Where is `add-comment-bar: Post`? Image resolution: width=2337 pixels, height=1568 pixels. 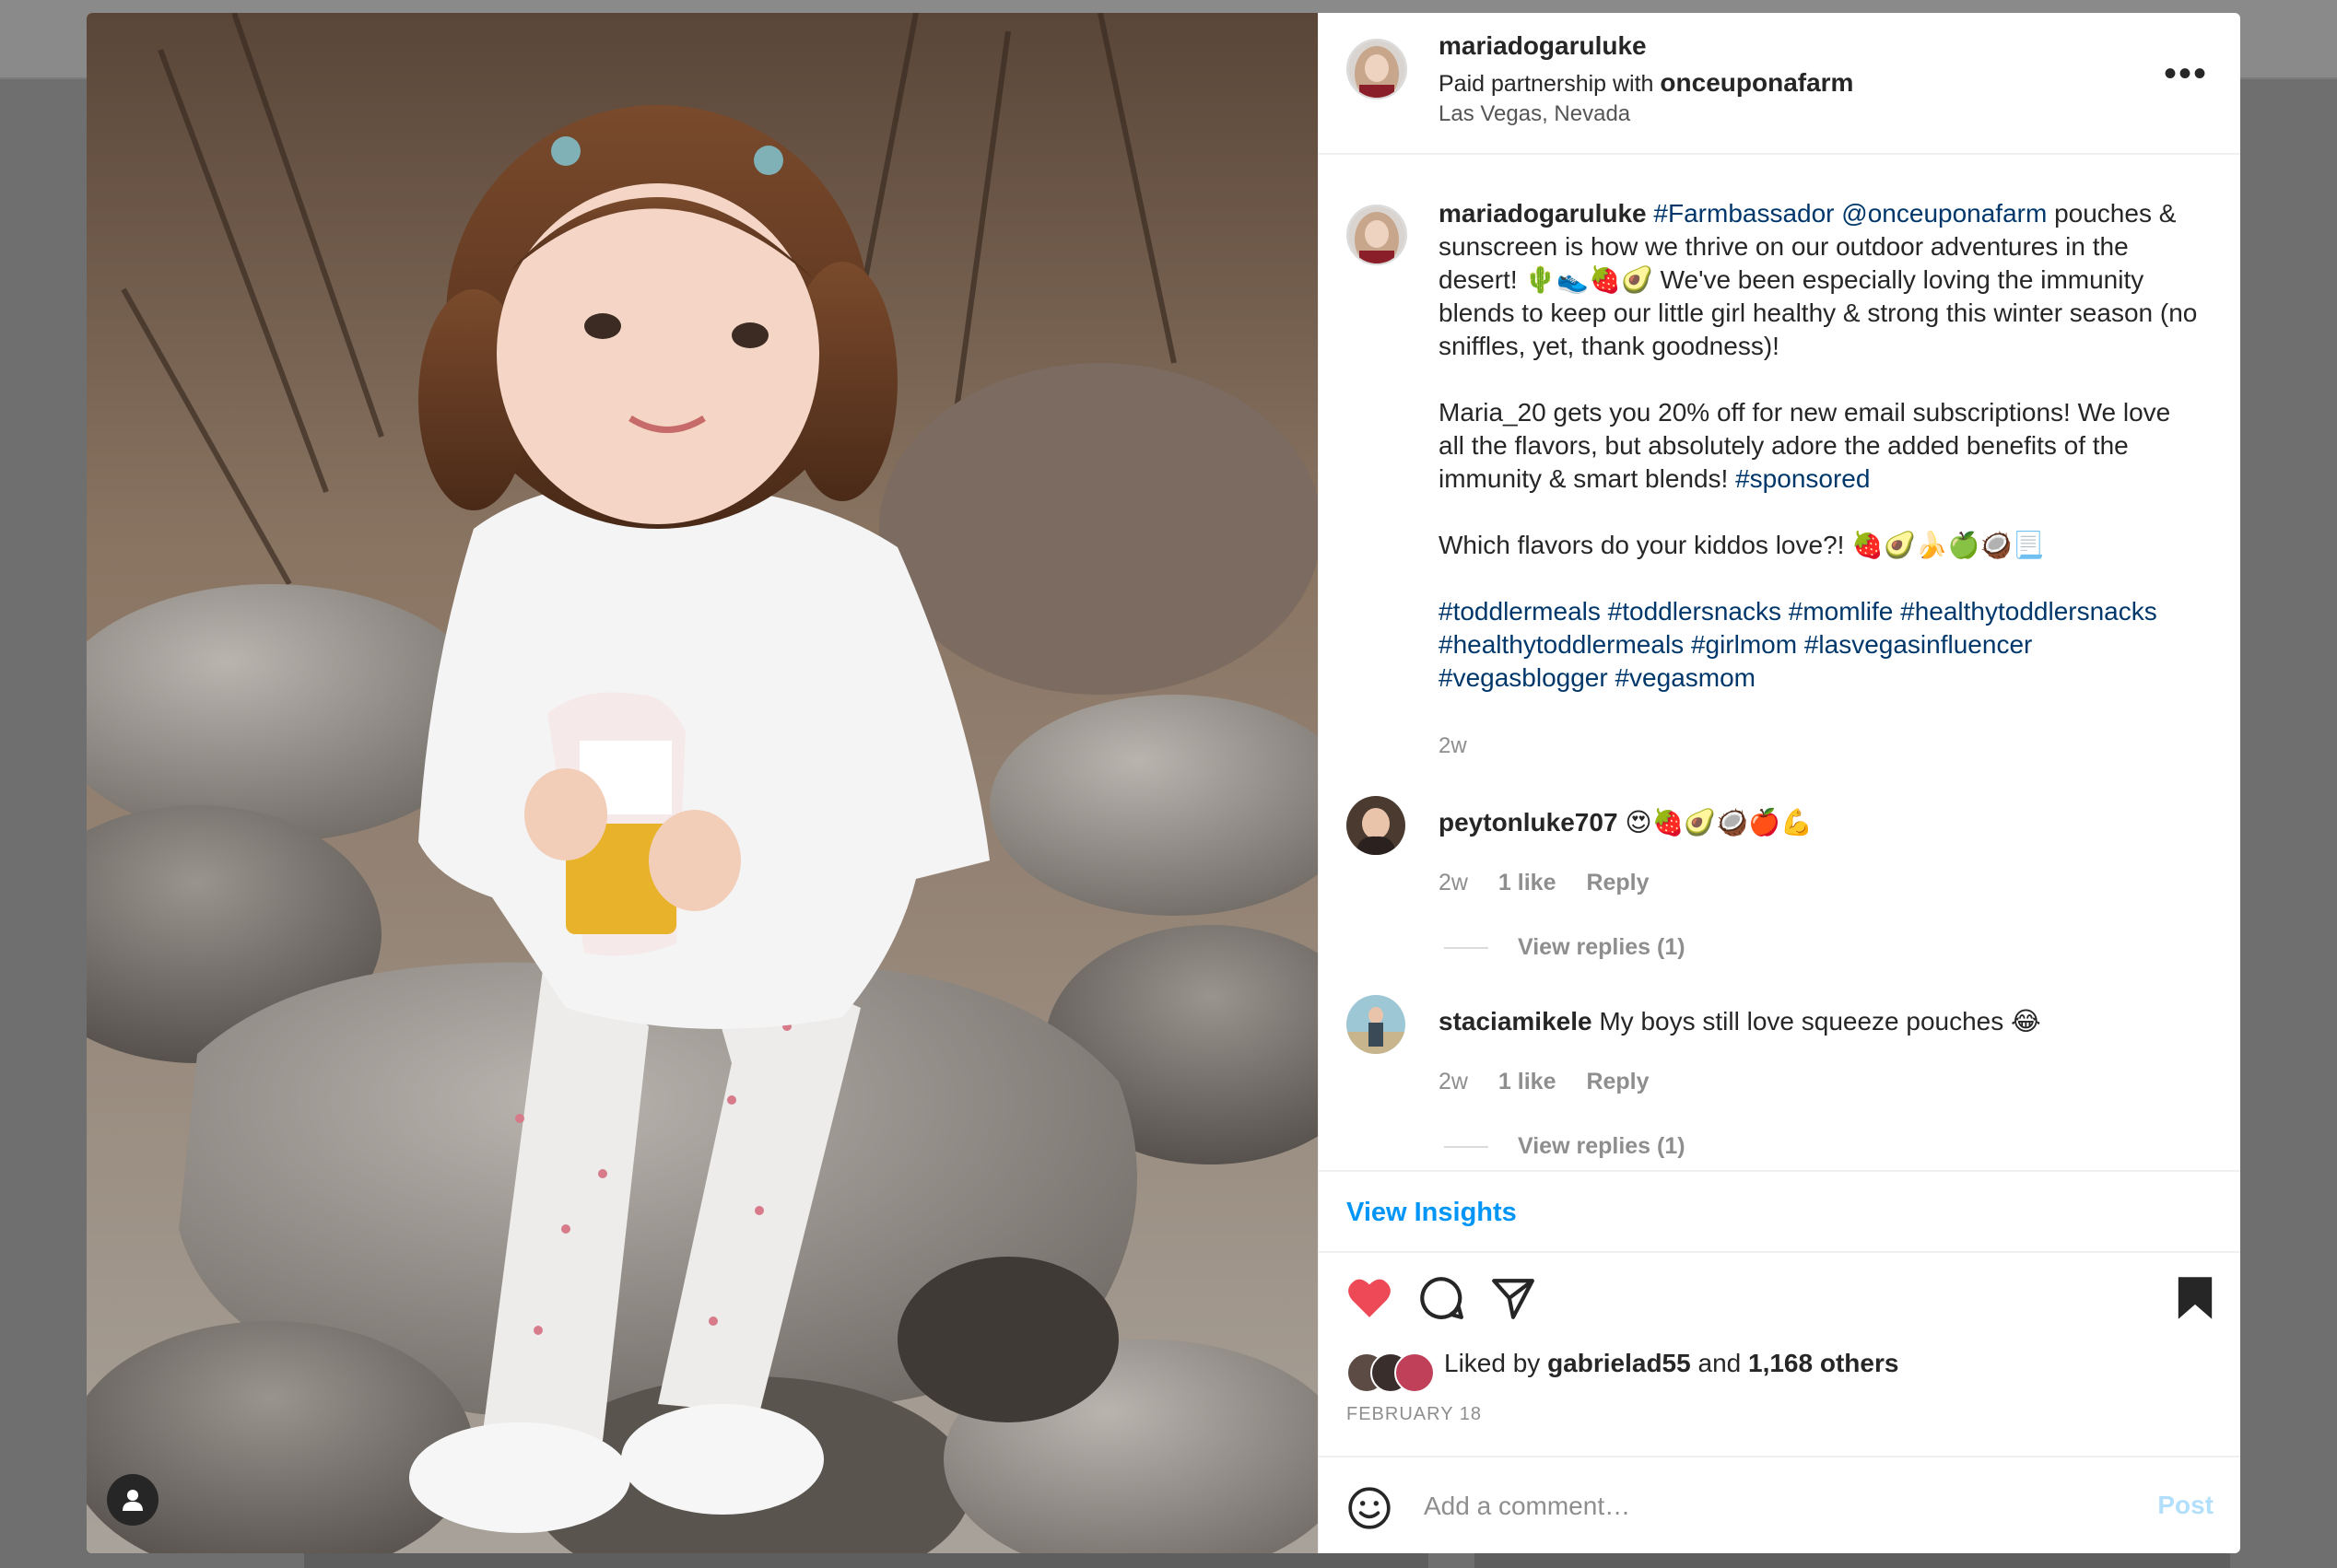 add-comment-bar: Post is located at coordinates (1779, 1505).